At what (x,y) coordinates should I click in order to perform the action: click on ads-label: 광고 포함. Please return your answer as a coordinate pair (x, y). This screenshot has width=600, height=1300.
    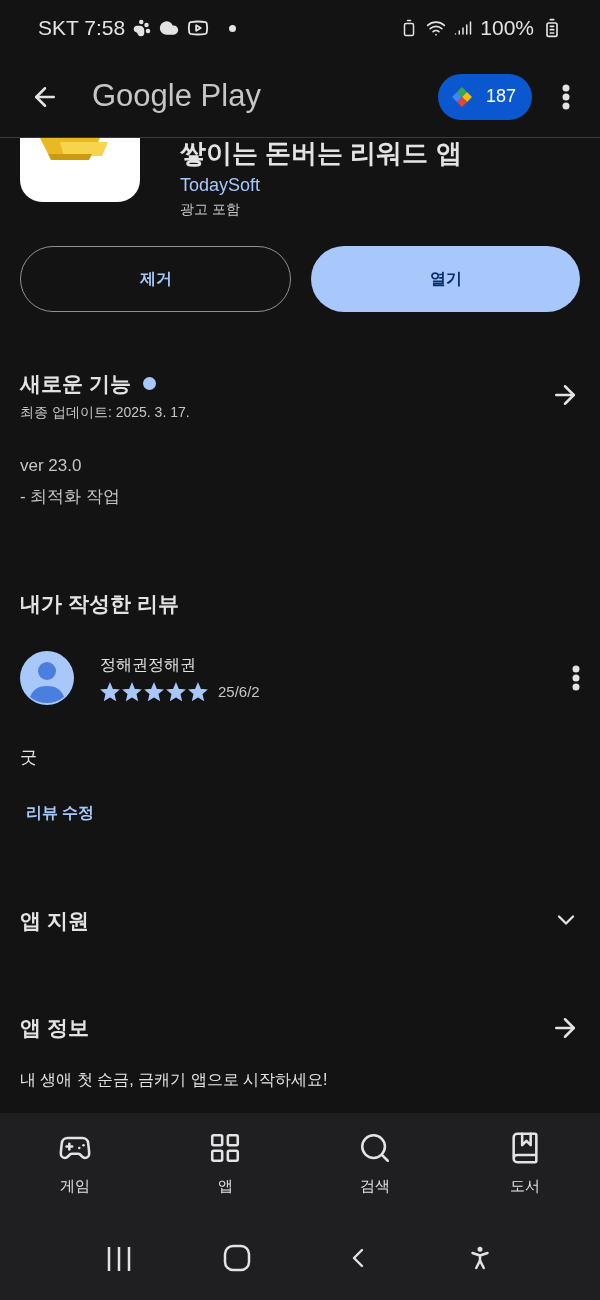
    Looking at the image, I should click on (210, 209).